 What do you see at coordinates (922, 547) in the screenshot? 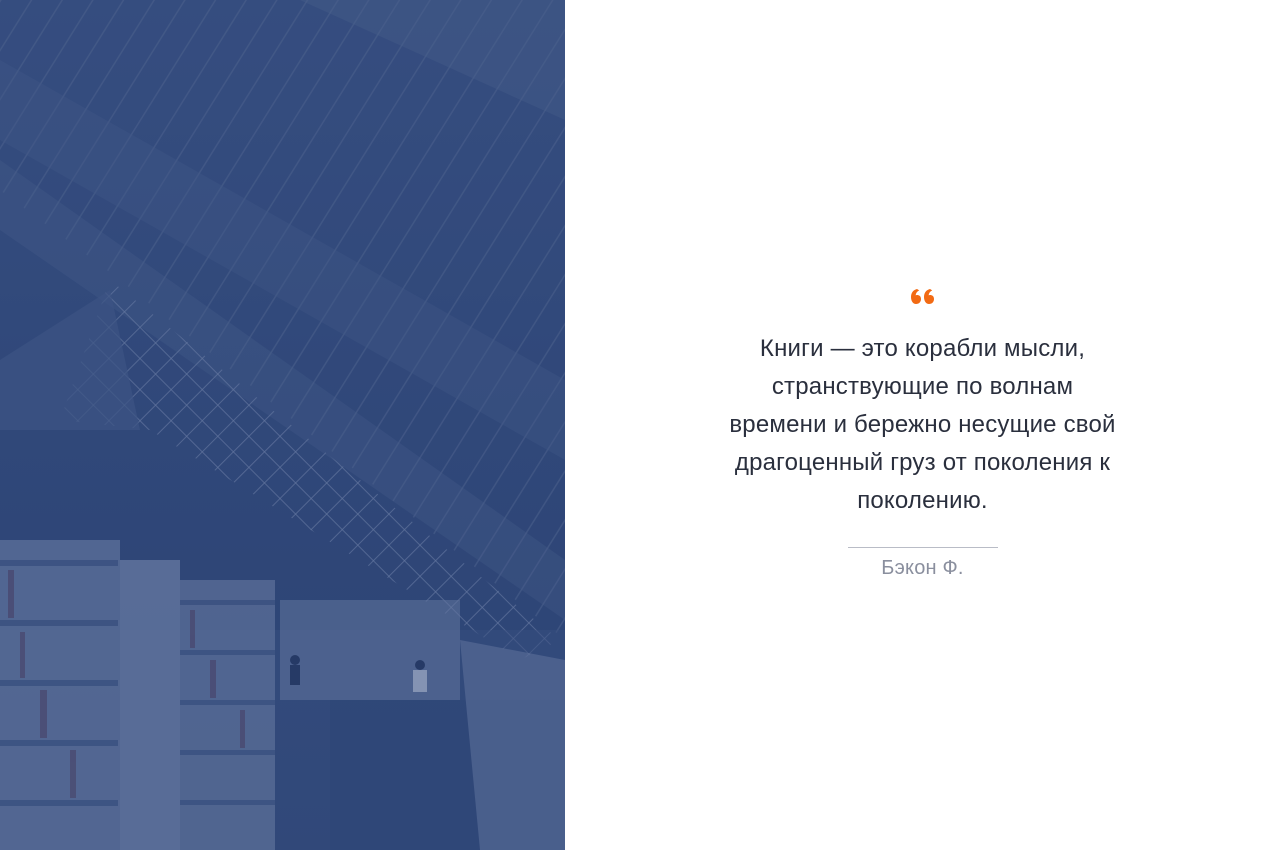
I see `divider` at bounding box center [922, 547].